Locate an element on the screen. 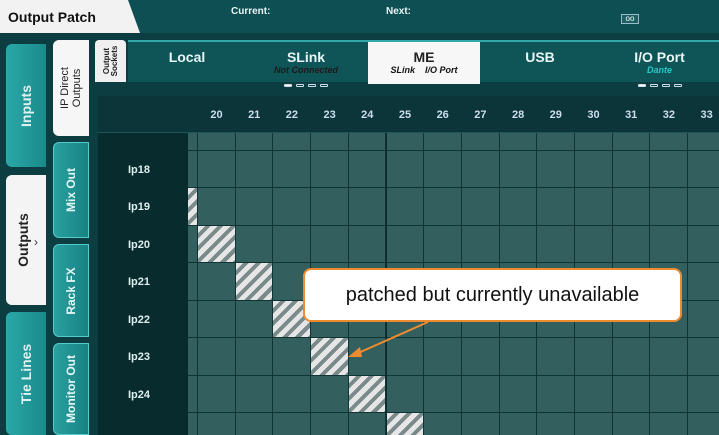 This screenshot has width=719, height=435. tab-tie-lines: Tie Lines is located at coordinates (26, 373).